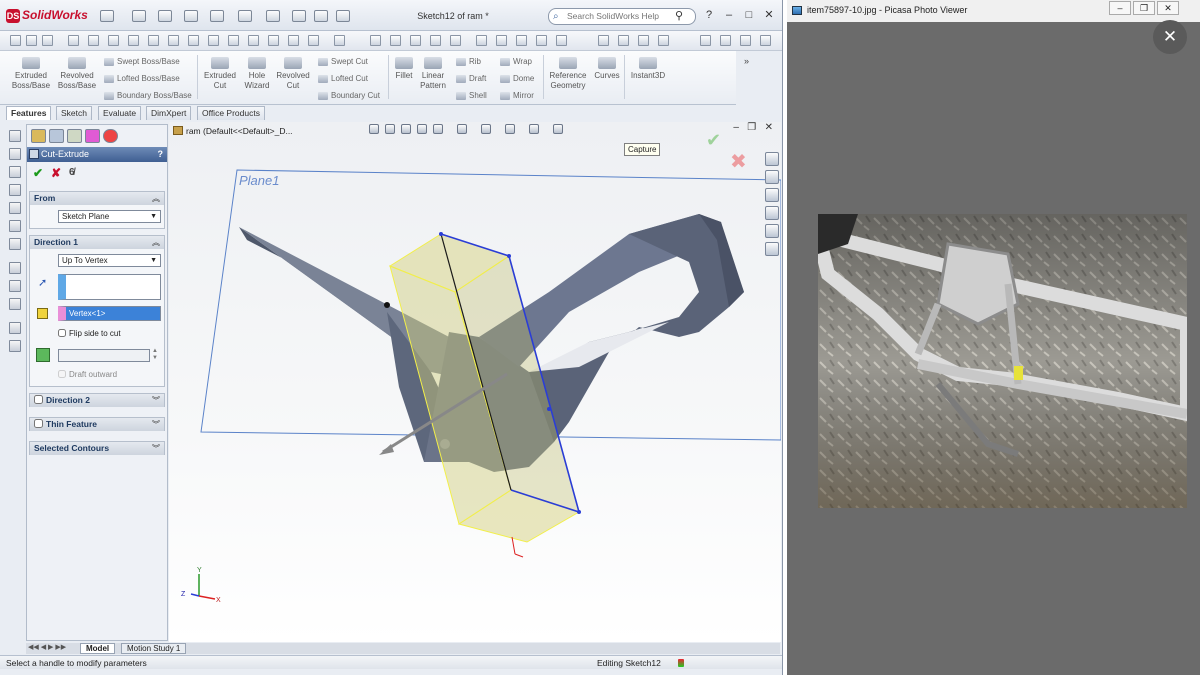  What do you see at coordinates (47, 40) in the screenshot?
I see `grid-icon` at bounding box center [47, 40].